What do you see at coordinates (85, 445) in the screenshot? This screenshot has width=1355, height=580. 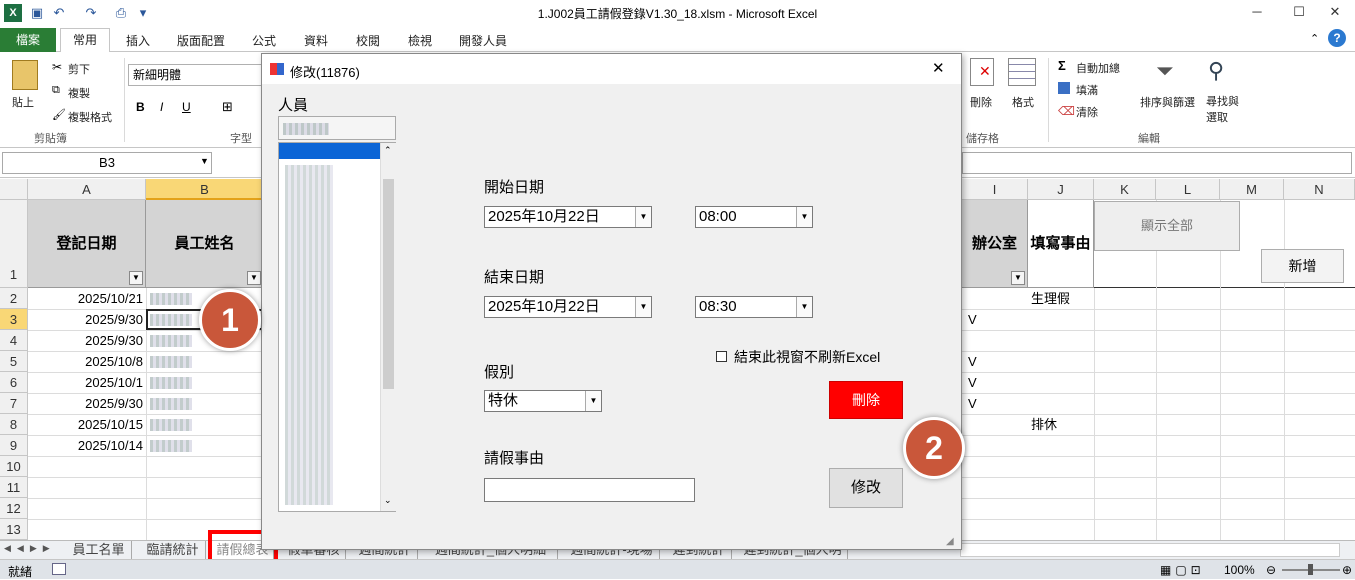 I see `cell-date: 2025/10/14` at bounding box center [85, 445].